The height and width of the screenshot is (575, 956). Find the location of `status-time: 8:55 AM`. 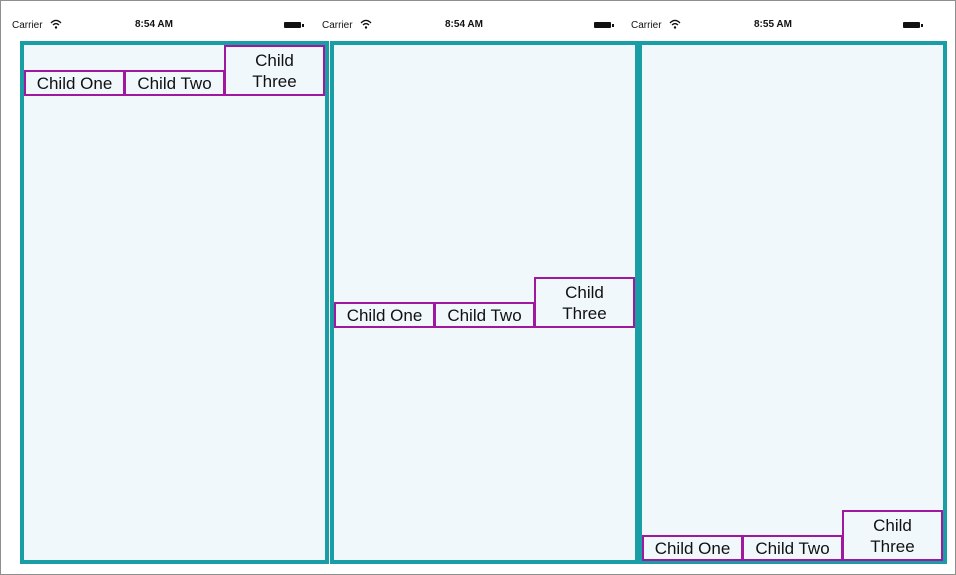

status-time: 8:55 AM is located at coordinates (773, 24).